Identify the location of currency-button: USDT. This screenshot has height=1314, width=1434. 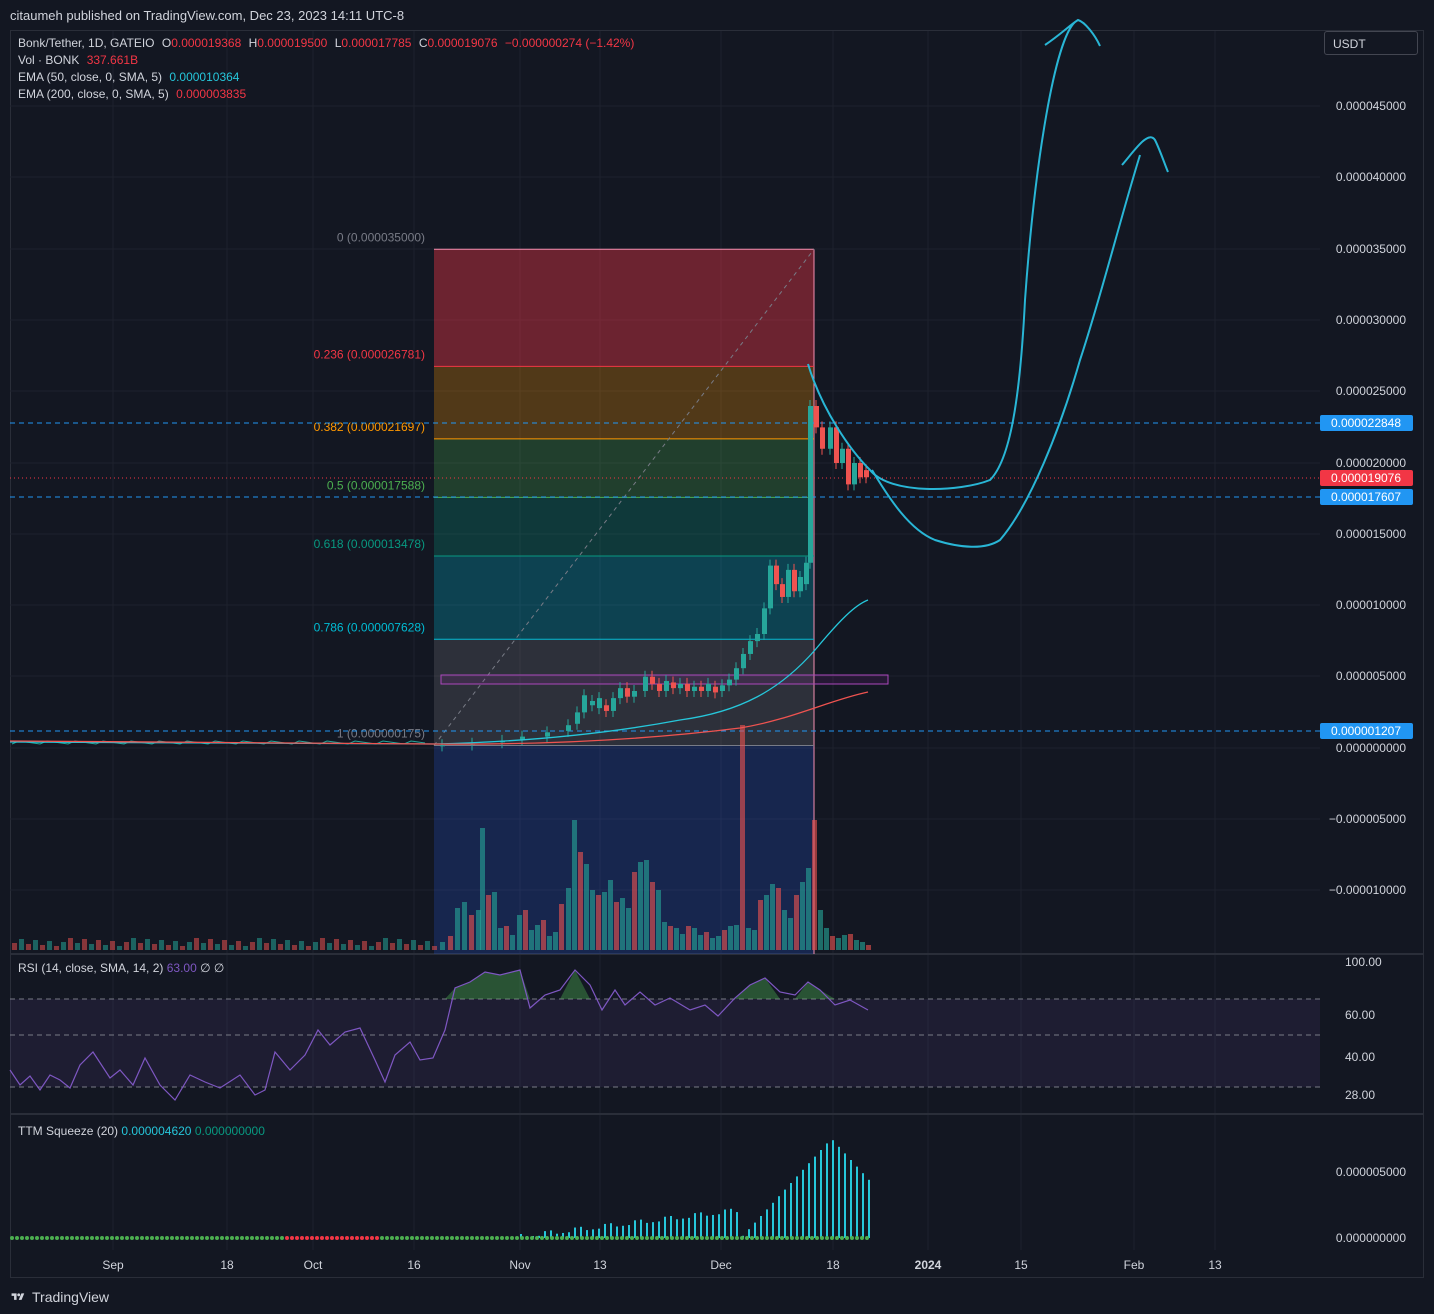
(1371, 43).